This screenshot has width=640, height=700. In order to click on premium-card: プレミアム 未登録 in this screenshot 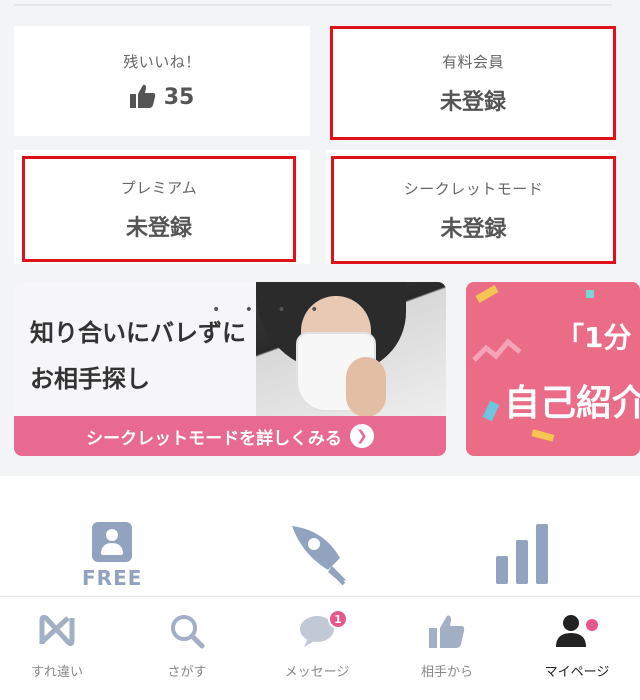, I will do `click(159, 209)`.